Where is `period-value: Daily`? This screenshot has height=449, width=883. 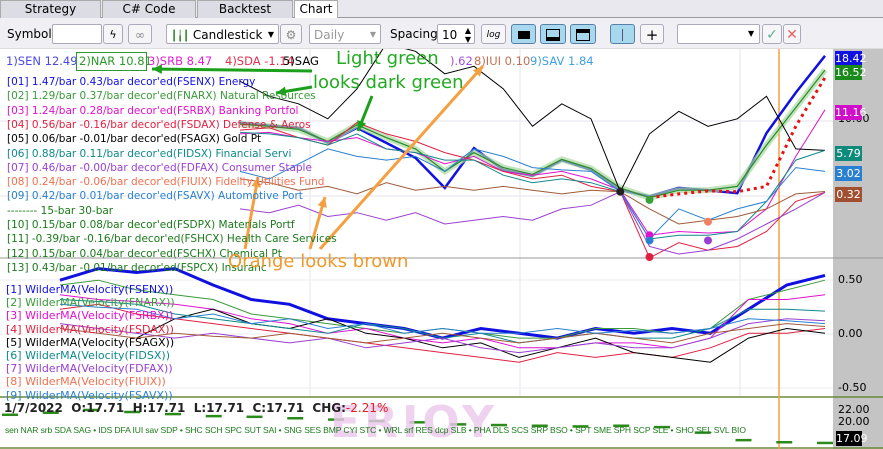 period-value: Daily is located at coordinates (329, 35).